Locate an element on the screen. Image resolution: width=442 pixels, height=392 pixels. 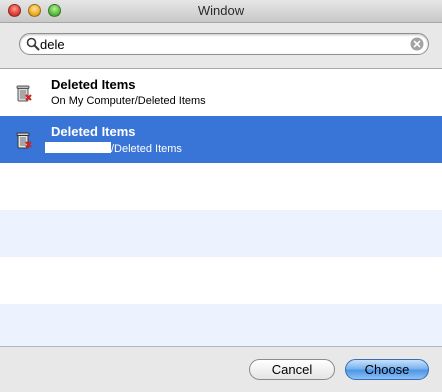
search-bar is located at coordinates (221, 46).